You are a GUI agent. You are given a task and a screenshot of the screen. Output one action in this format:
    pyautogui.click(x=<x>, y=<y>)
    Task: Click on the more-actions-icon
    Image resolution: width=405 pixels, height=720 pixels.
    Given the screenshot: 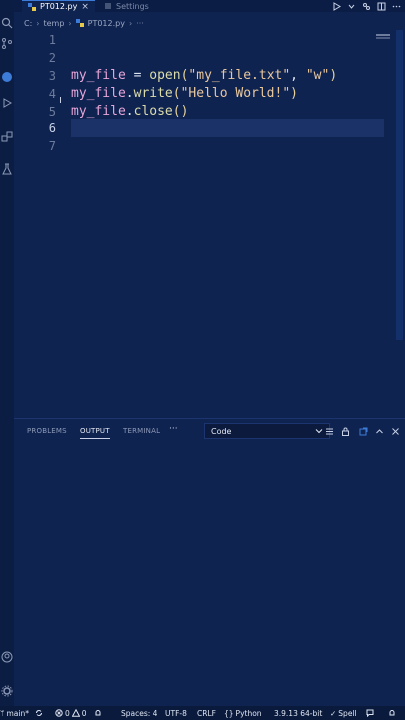 What is the action you would take?
    pyautogui.click(x=396, y=6)
    